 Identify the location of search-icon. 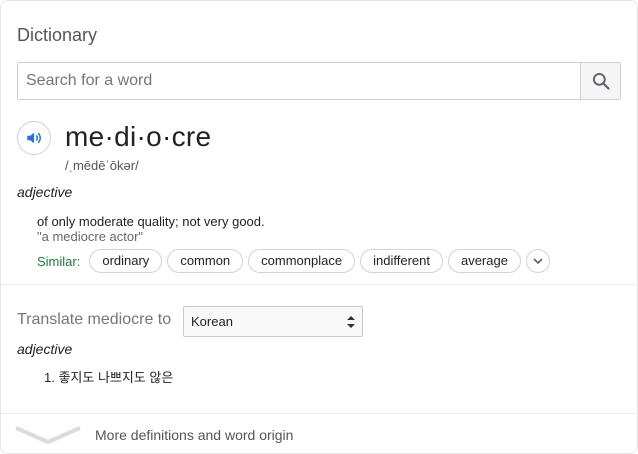
(601, 81).